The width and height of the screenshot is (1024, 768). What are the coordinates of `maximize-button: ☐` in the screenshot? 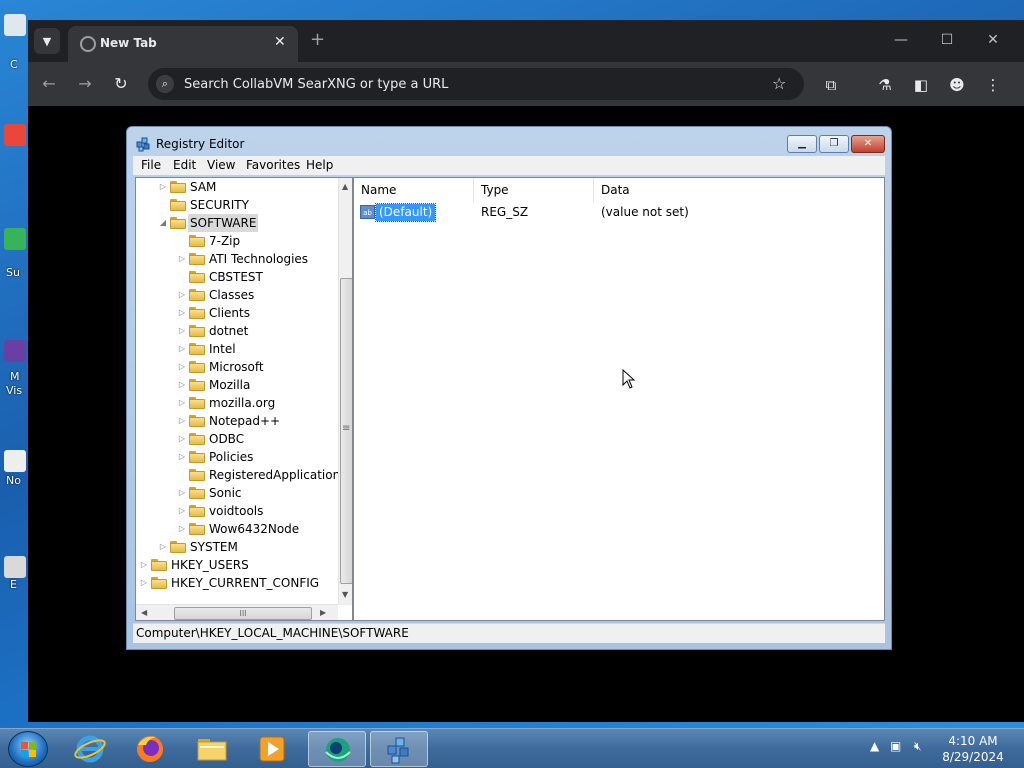 It's located at (947, 40).